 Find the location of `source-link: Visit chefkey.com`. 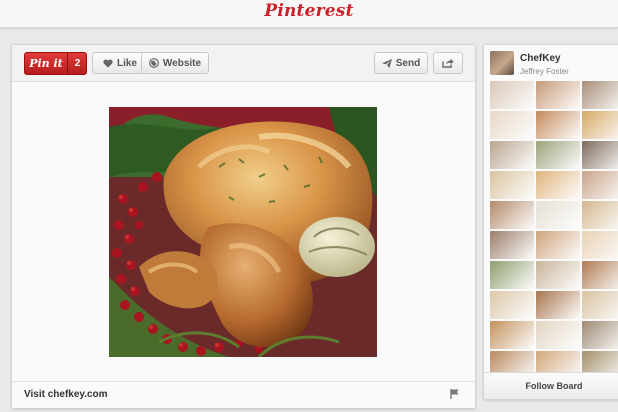

source-link: Visit chefkey.com is located at coordinates (66, 394).